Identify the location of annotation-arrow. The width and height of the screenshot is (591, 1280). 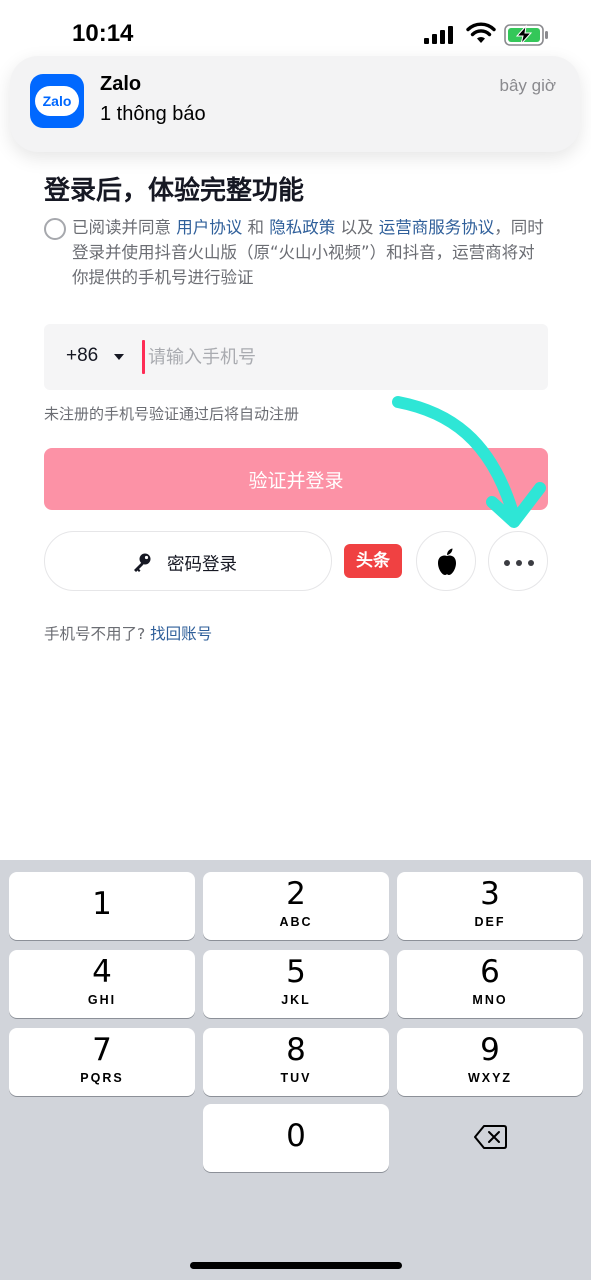
(469, 462).